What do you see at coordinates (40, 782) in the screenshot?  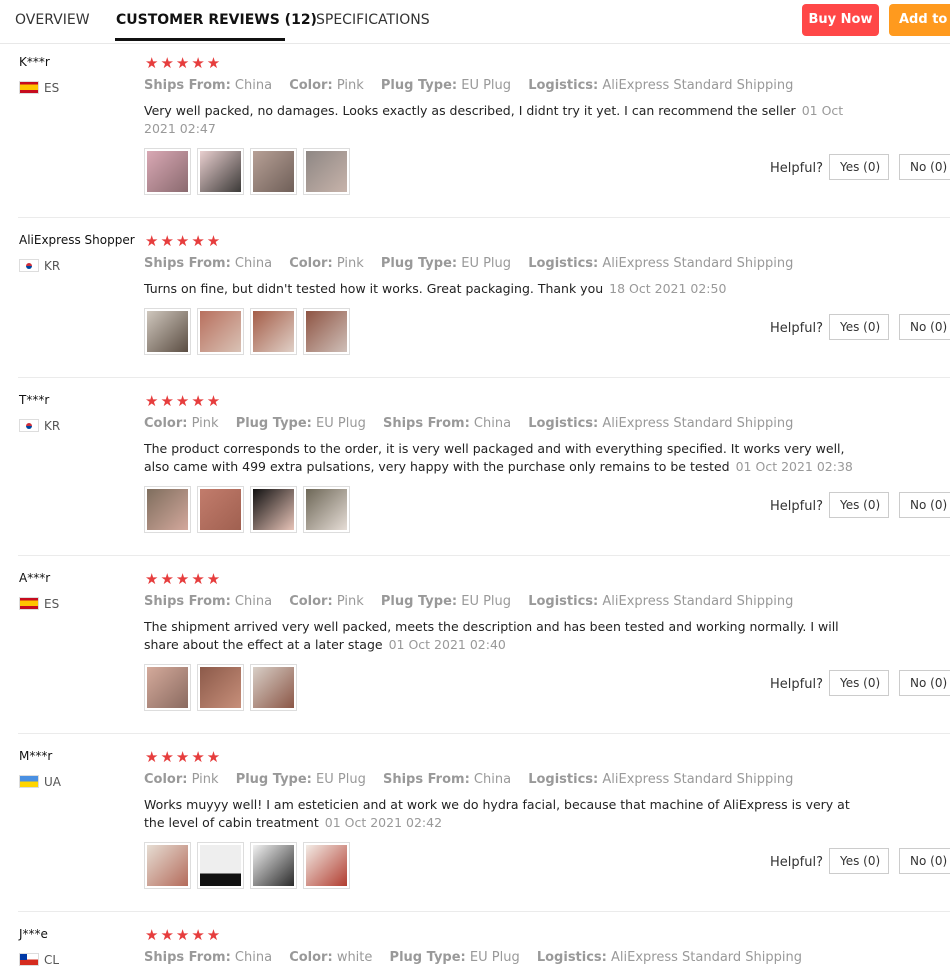 I see `reviewer-country: UA` at bounding box center [40, 782].